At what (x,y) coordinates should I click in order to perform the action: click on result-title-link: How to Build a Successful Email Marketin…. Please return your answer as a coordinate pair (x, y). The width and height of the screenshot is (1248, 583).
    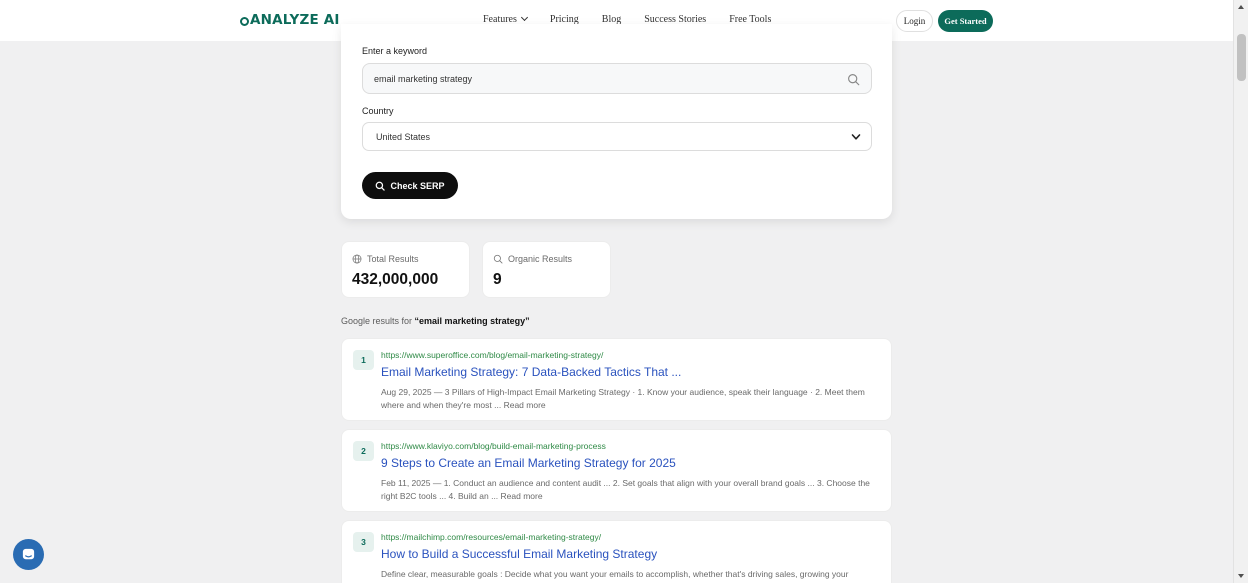
    Looking at the image, I should click on (519, 554).